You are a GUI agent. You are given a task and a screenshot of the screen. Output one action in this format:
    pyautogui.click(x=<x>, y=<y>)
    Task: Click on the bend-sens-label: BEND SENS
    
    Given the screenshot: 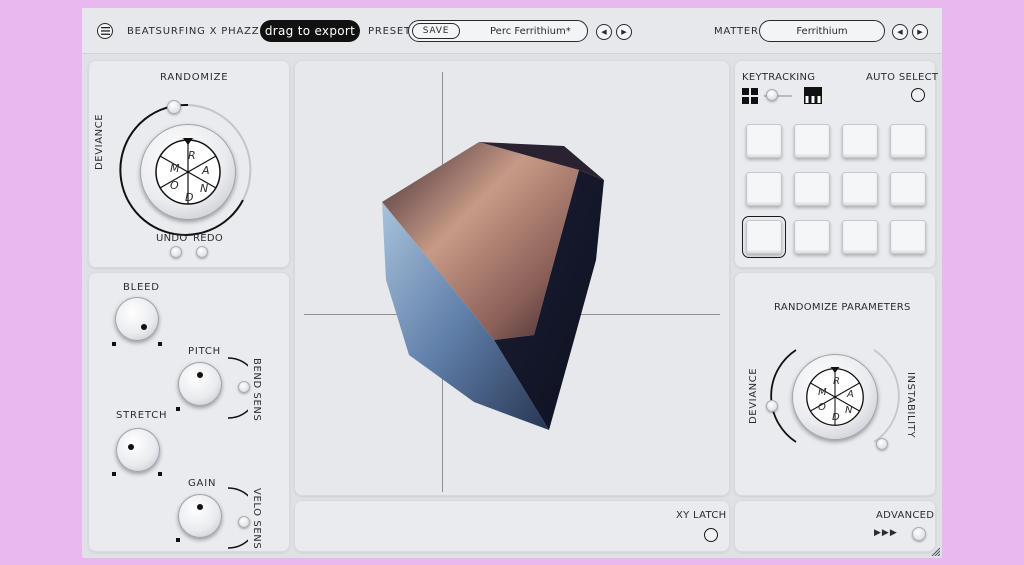 What is the action you would take?
    pyautogui.click(x=256, y=390)
    